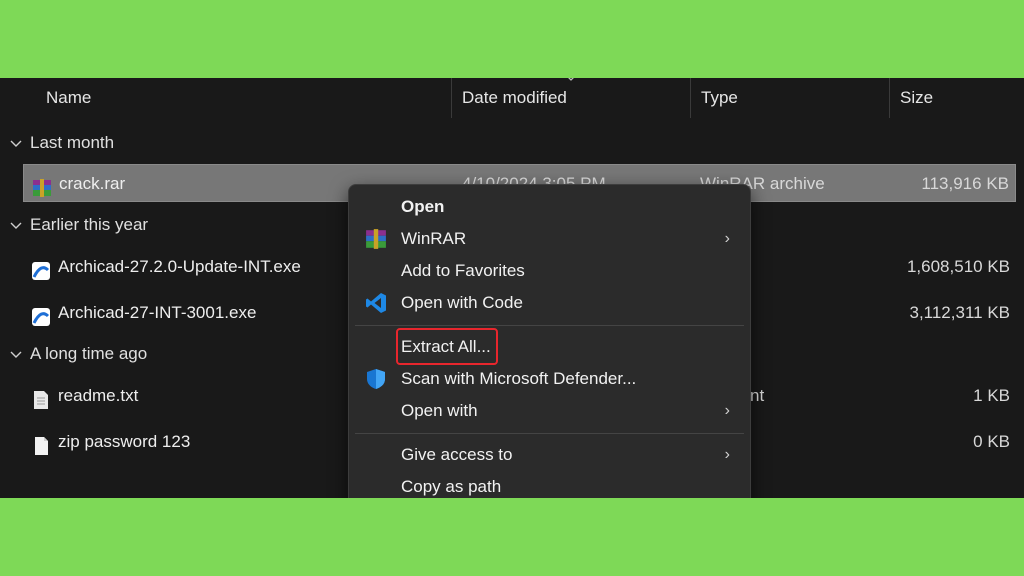 This screenshot has width=1024, height=576. Describe the element at coordinates (512, 98) in the screenshot. I see `column-header: Name Date modified Type Size` at that location.